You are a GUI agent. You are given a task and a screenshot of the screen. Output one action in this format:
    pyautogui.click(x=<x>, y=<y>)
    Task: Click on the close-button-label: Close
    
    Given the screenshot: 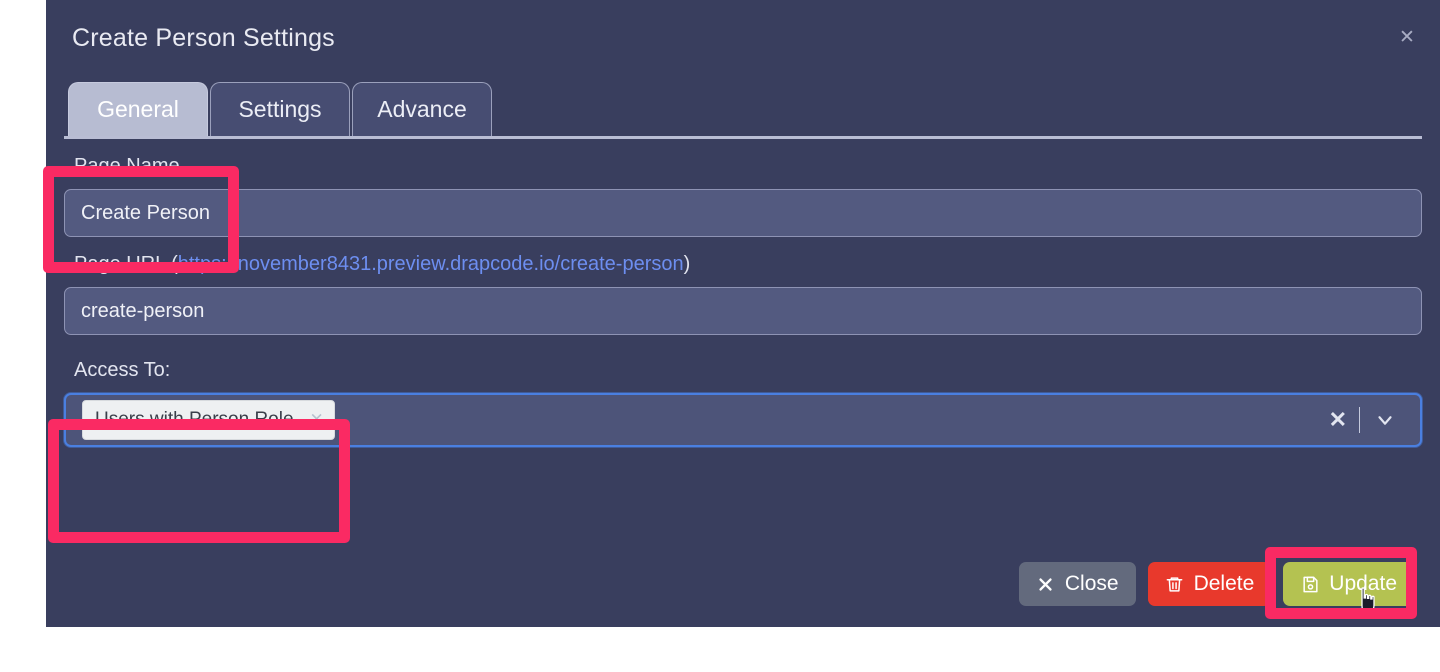 What is the action you would take?
    pyautogui.click(x=1091, y=583)
    